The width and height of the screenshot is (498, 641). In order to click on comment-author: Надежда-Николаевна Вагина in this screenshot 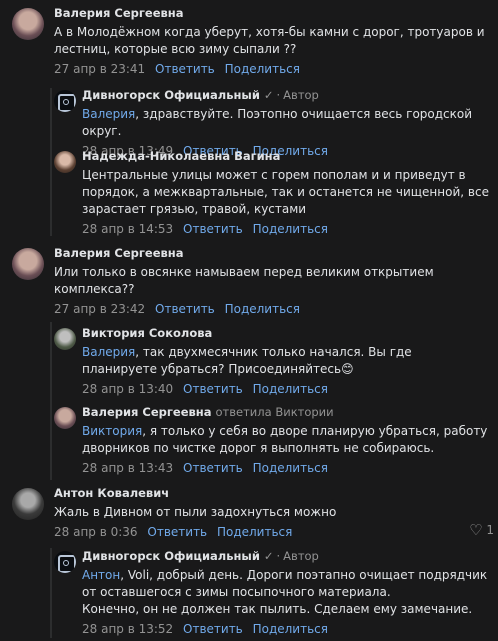, I will do `click(286, 156)`.